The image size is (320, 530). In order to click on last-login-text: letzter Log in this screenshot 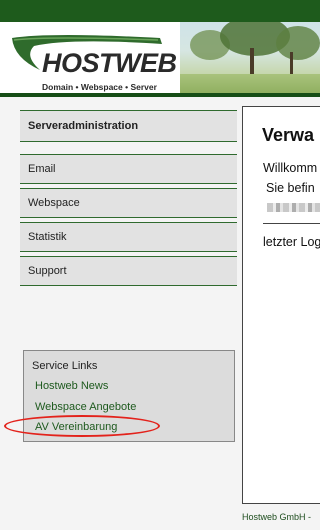, I will do `click(291, 242)`.